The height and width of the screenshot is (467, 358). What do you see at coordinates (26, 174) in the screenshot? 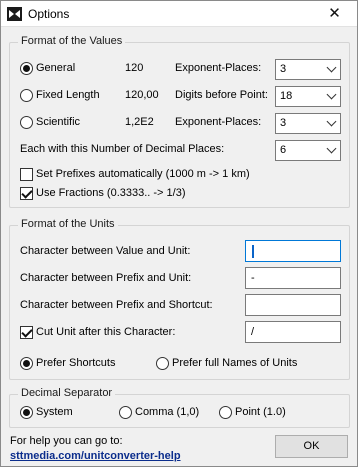
I see `set-prefixes-checkbox` at bounding box center [26, 174].